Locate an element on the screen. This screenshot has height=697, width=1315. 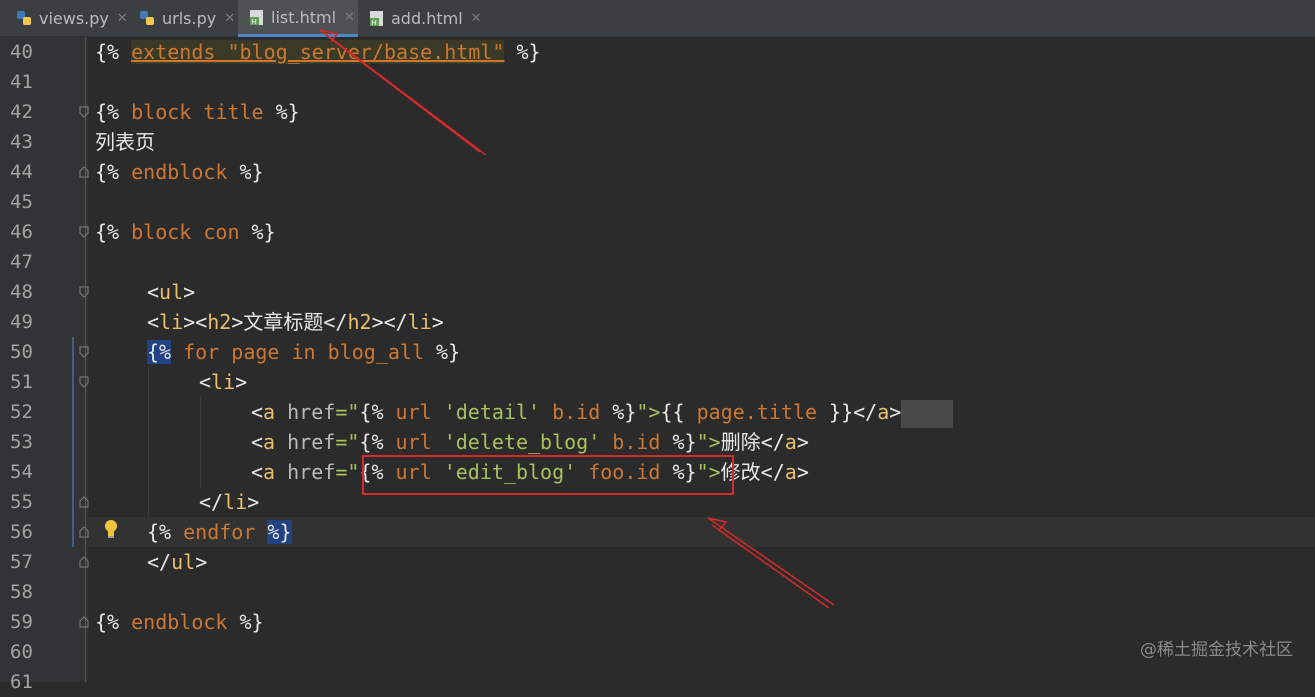
attribute-quote: "> is located at coordinates (708, 442).